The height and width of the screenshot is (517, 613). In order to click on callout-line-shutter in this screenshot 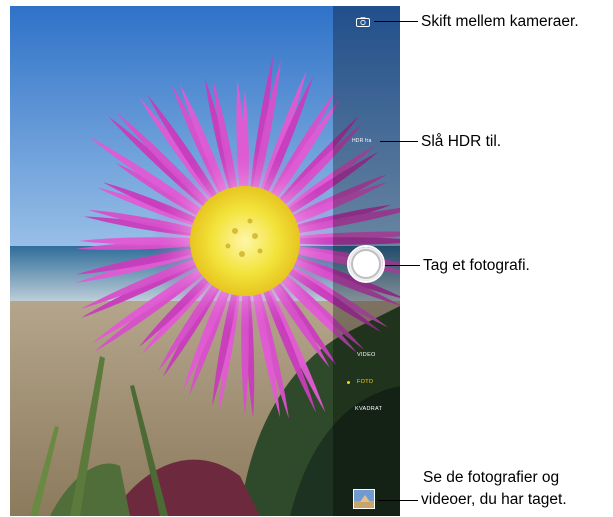, I will do `click(402, 265)`.